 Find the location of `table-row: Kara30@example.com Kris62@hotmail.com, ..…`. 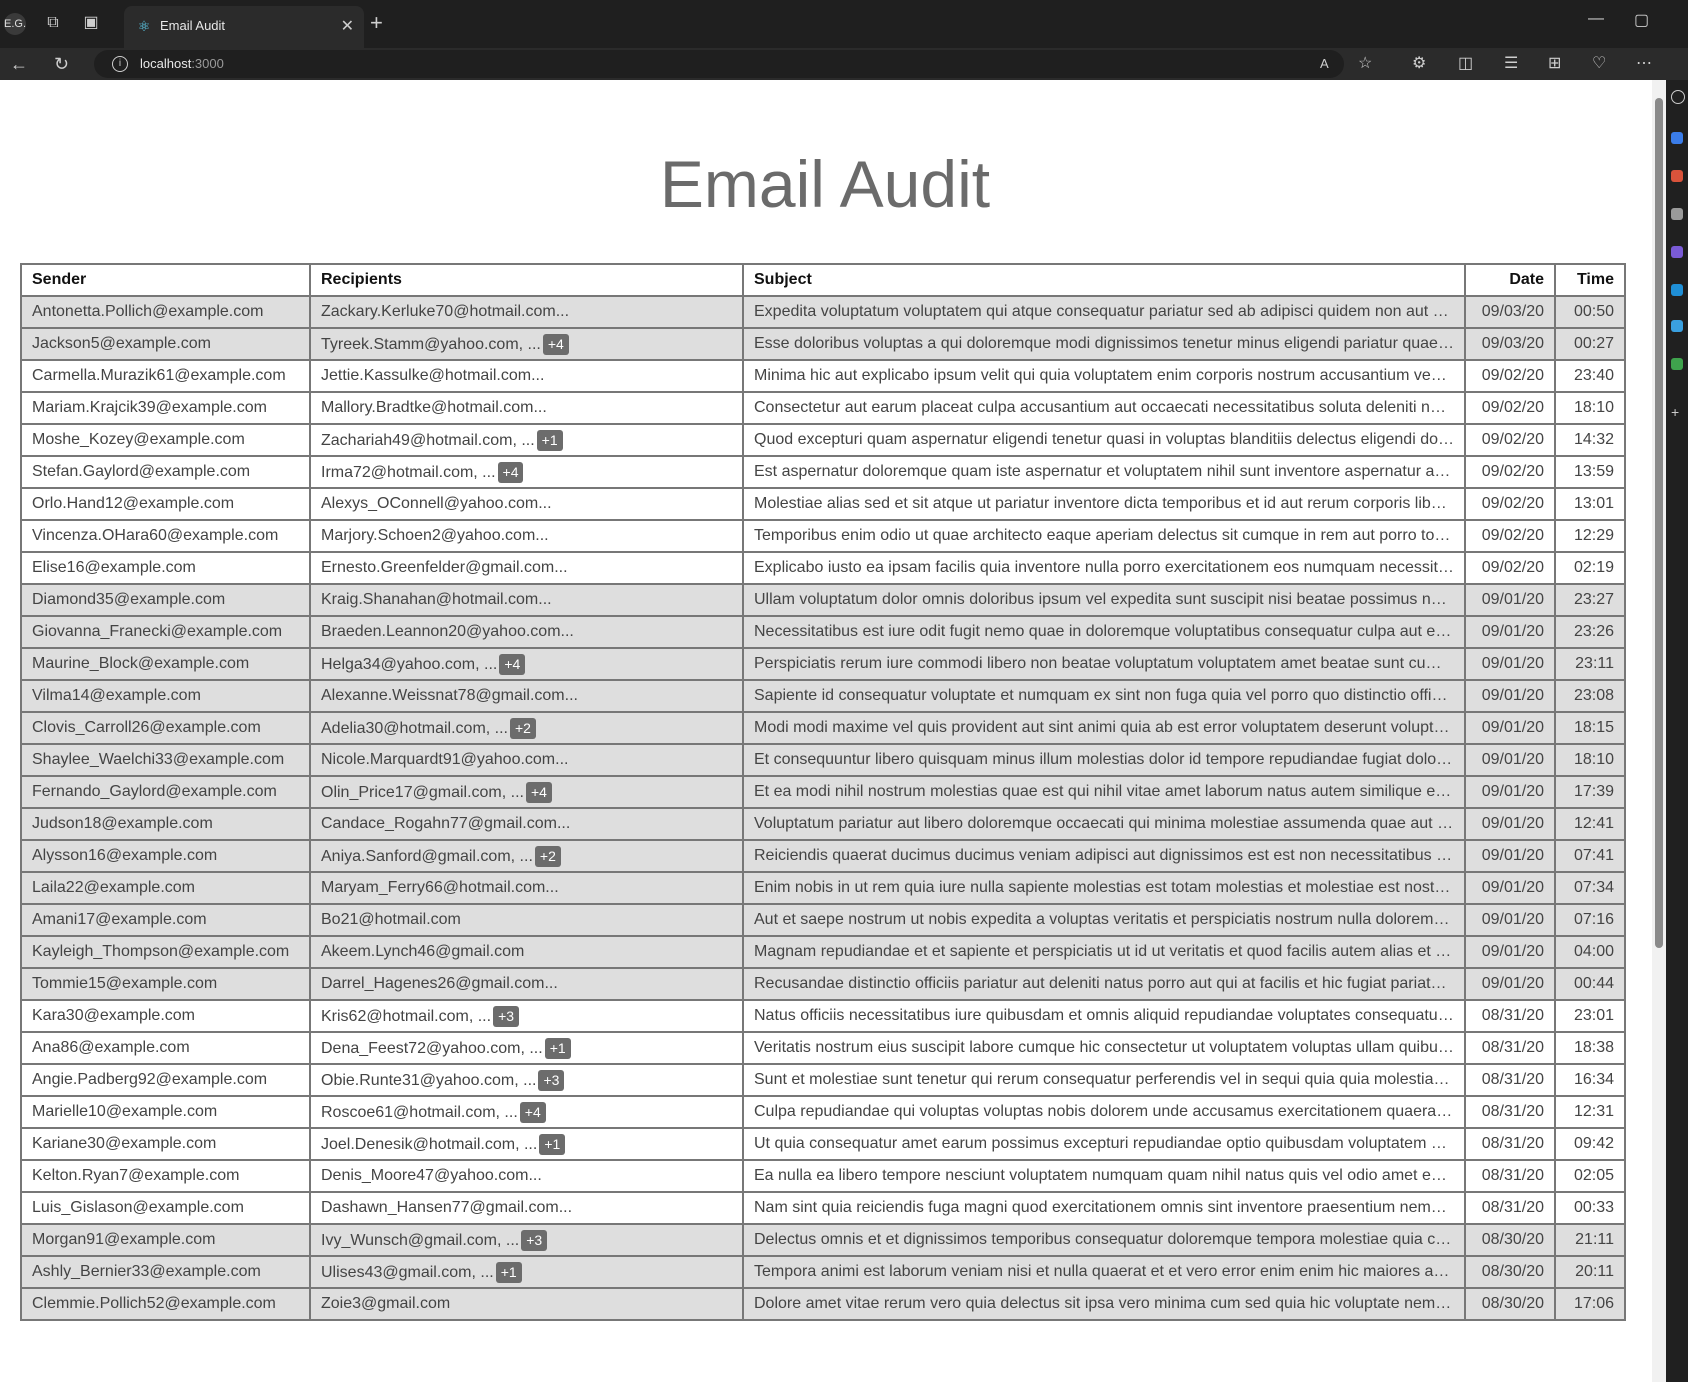

table-row: Kara30@example.com Kris62@hotmail.com, ..… is located at coordinates (823, 1016).